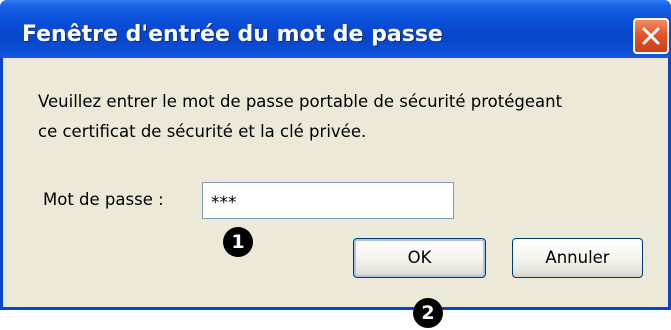 The height and width of the screenshot is (330, 671). What do you see at coordinates (232, 34) in the screenshot?
I see `window-title: Fenêtre d'entrée du mot de passe` at bounding box center [232, 34].